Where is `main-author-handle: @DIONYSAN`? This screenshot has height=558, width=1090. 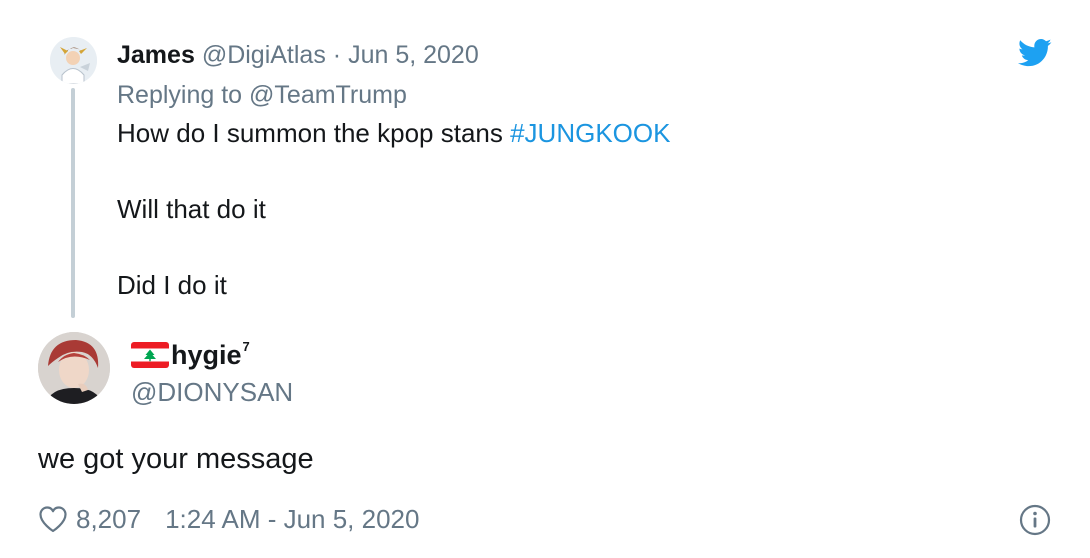
main-author-handle: @DIONYSAN is located at coordinates (212, 392).